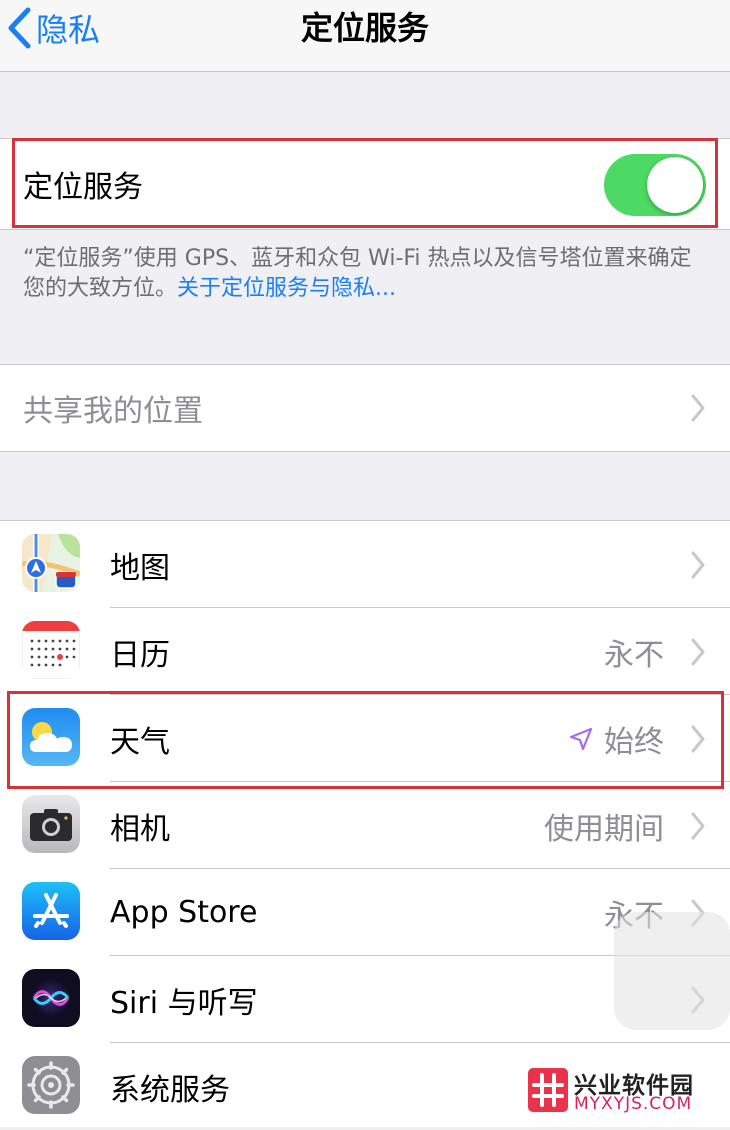 The image size is (730, 1130). Describe the element at coordinates (140, 742) in the screenshot. I see `app-label-weather: 天气` at that location.